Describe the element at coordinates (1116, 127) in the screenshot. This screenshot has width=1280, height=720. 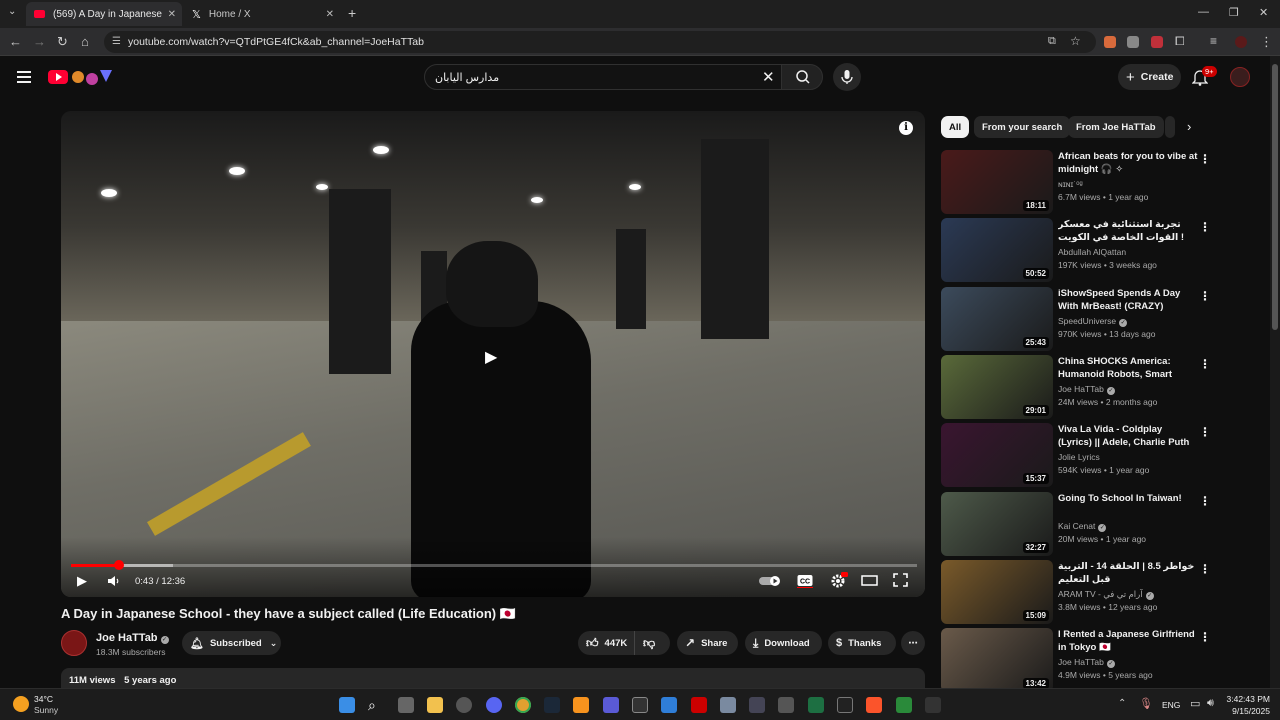
I see `chip-from-channel: From Joe HaTTab` at that location.